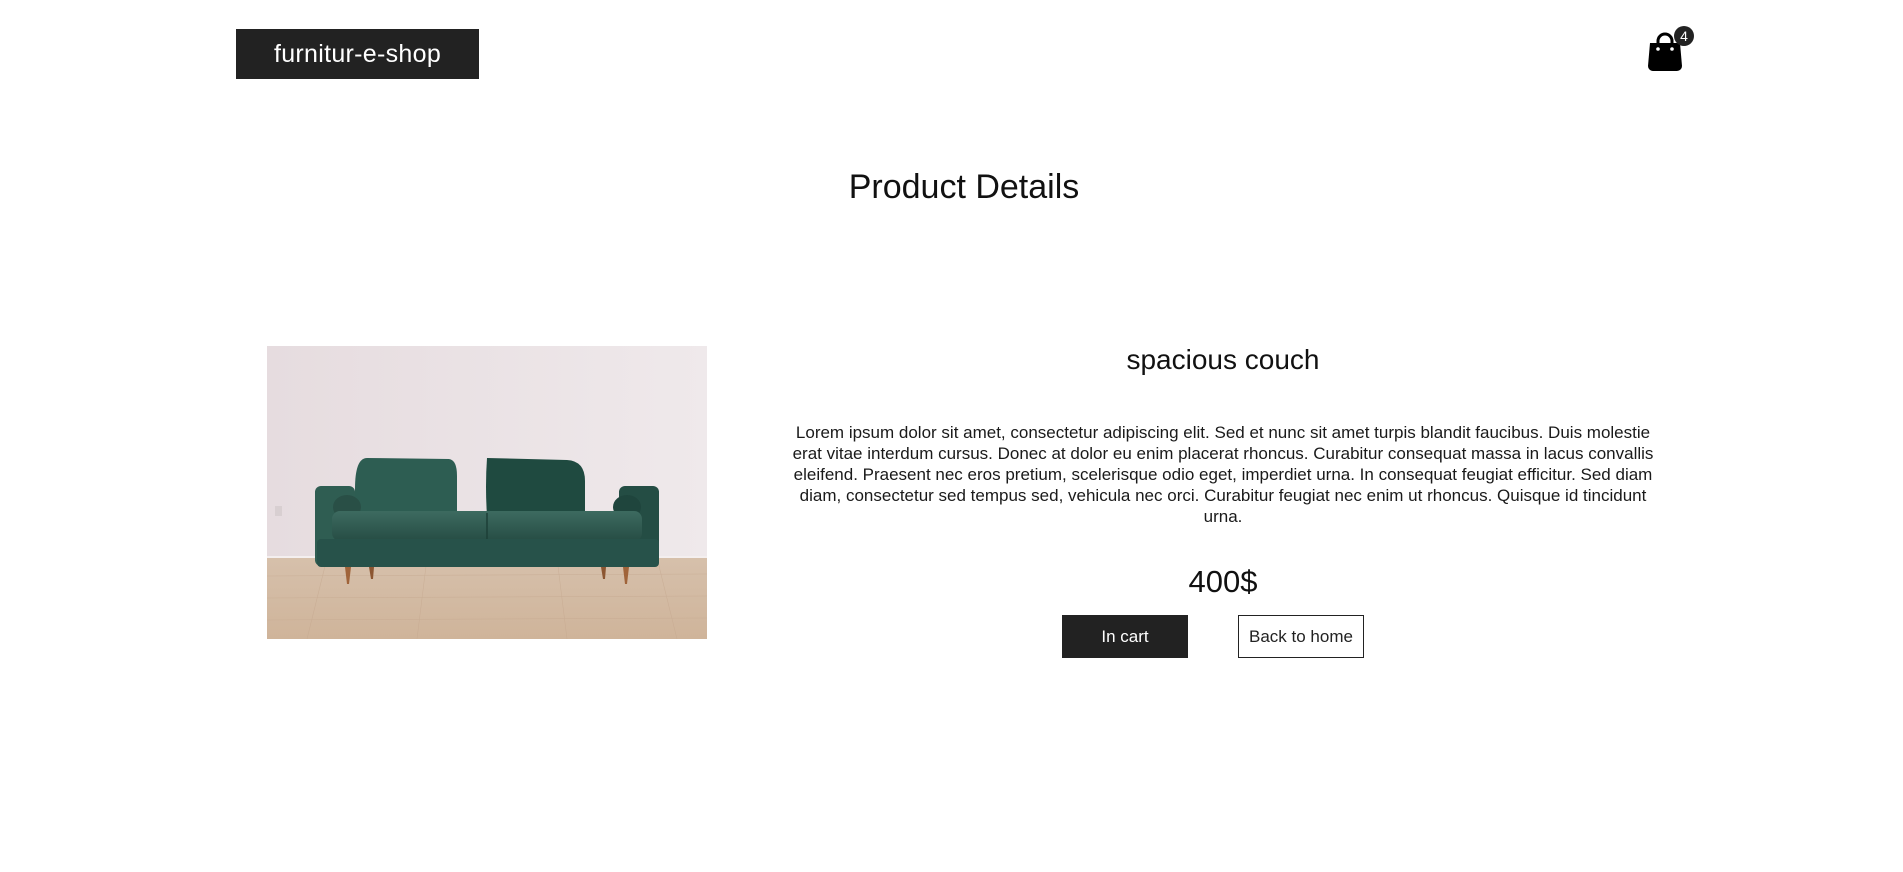 This screenshot has width=1903, height=872. Describe the element at coordinates (1684, 36) in the screenshot. I see `cart-count-badge: 4` at that location.